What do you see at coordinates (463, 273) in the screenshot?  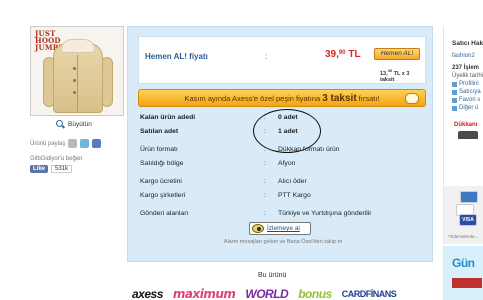 I see `side-advert: Gün` at bounding box center [463, 273].